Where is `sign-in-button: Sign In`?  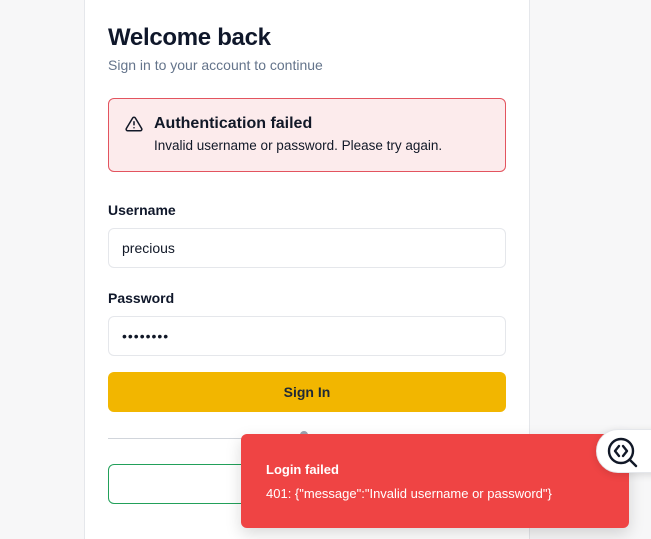 sign-in-button: Sign In is located at coordinates (307, 392).